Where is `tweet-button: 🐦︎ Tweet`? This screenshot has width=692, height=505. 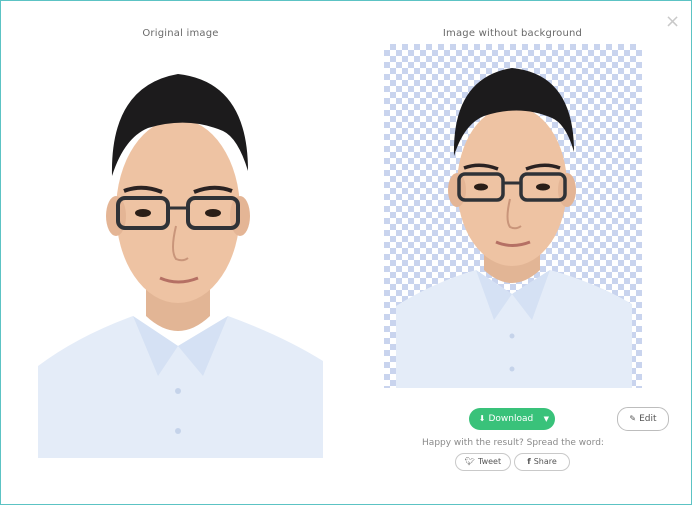
tweet-button: 🐦︎ Tweet is located at coordinates (483, 462).